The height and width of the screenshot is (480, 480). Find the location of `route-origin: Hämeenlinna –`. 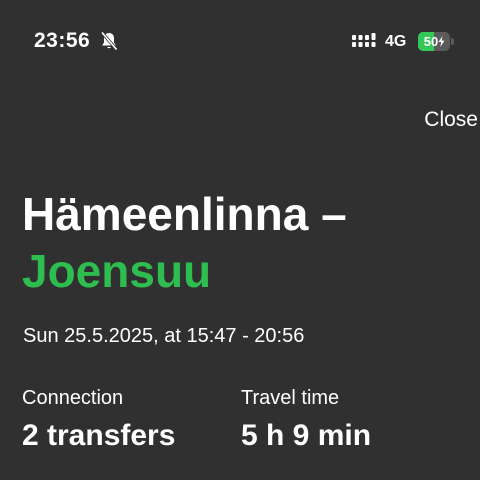

route-origin: Hämeenlinna – is located at coordinates (184, 214).